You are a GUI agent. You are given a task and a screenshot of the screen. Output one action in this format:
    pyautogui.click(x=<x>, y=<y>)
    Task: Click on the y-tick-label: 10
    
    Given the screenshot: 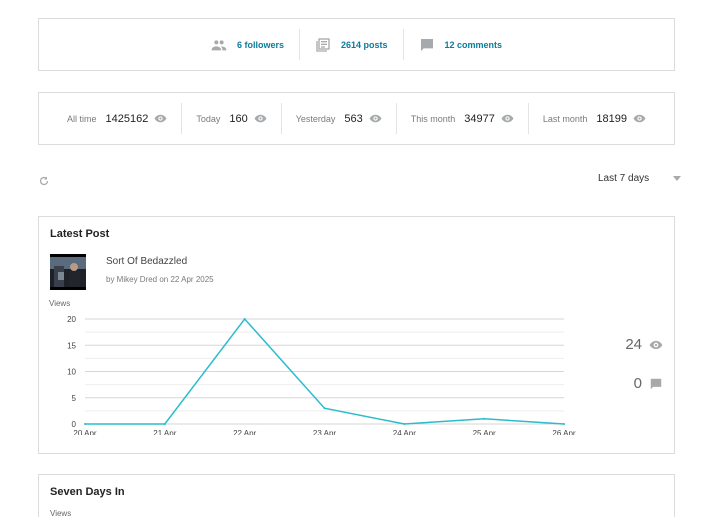 What is the action you would take?
    pyautogui.click(x=71, y=372)
    